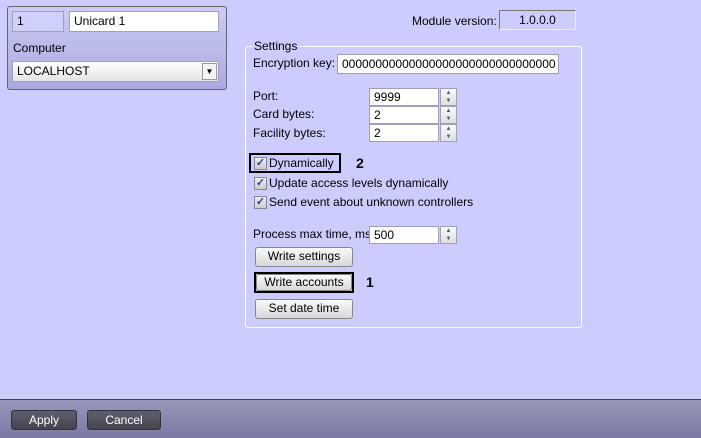  I want to click on write-settings-button: Write settings, so click(304, 257).